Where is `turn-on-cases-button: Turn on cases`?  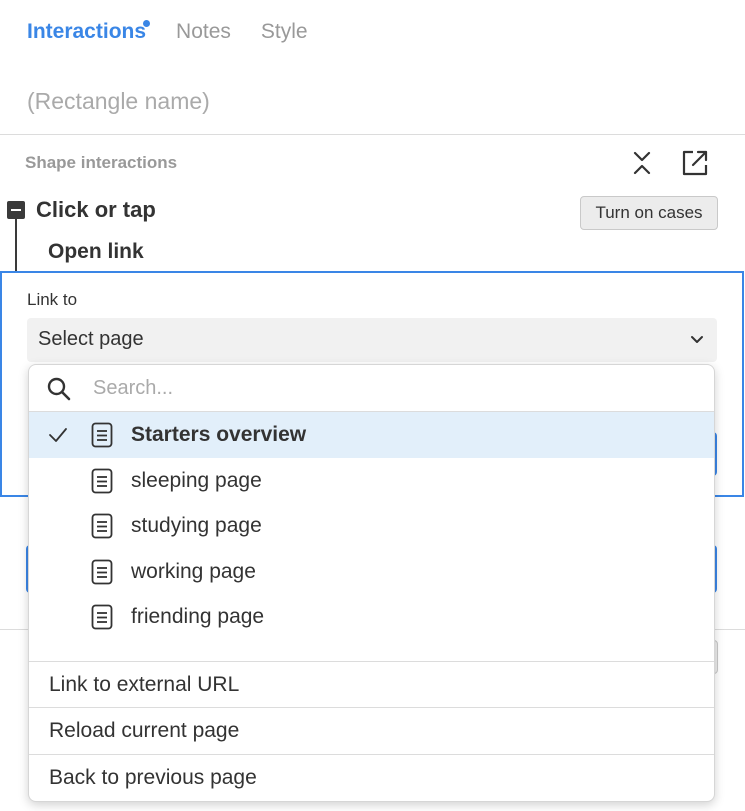
turn-on-cases-button: Turn on cases is located at coordinates (649, 213).